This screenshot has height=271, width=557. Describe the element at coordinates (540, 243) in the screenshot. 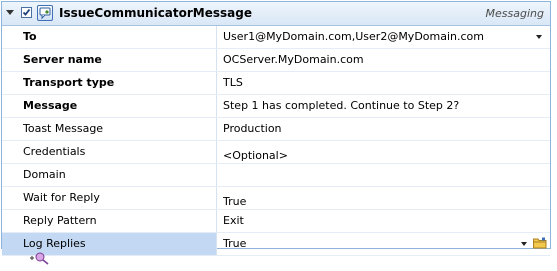

I see `browse-folder-icon` at that location.